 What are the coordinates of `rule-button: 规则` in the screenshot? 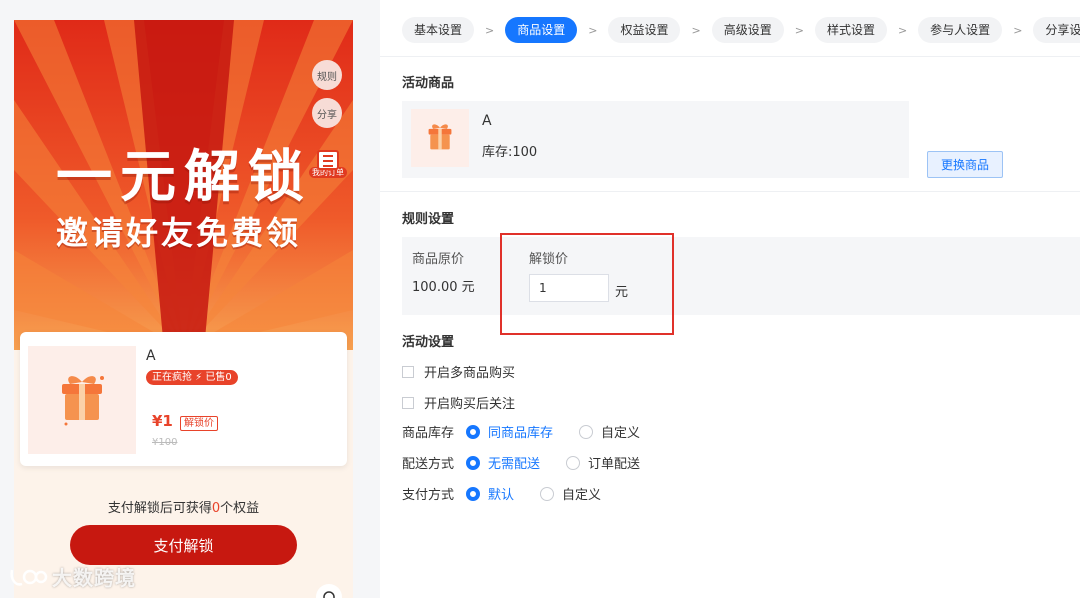 It's located at (327, 75).